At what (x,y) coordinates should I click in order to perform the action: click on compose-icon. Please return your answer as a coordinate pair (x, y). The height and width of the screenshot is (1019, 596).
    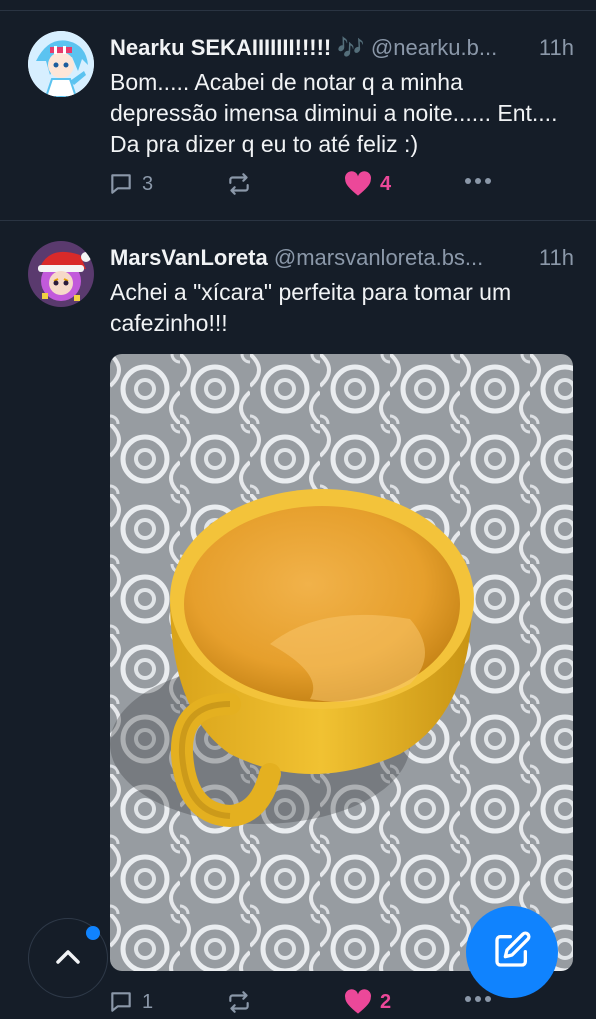
    Looking at the image, I should click on (512, 952).